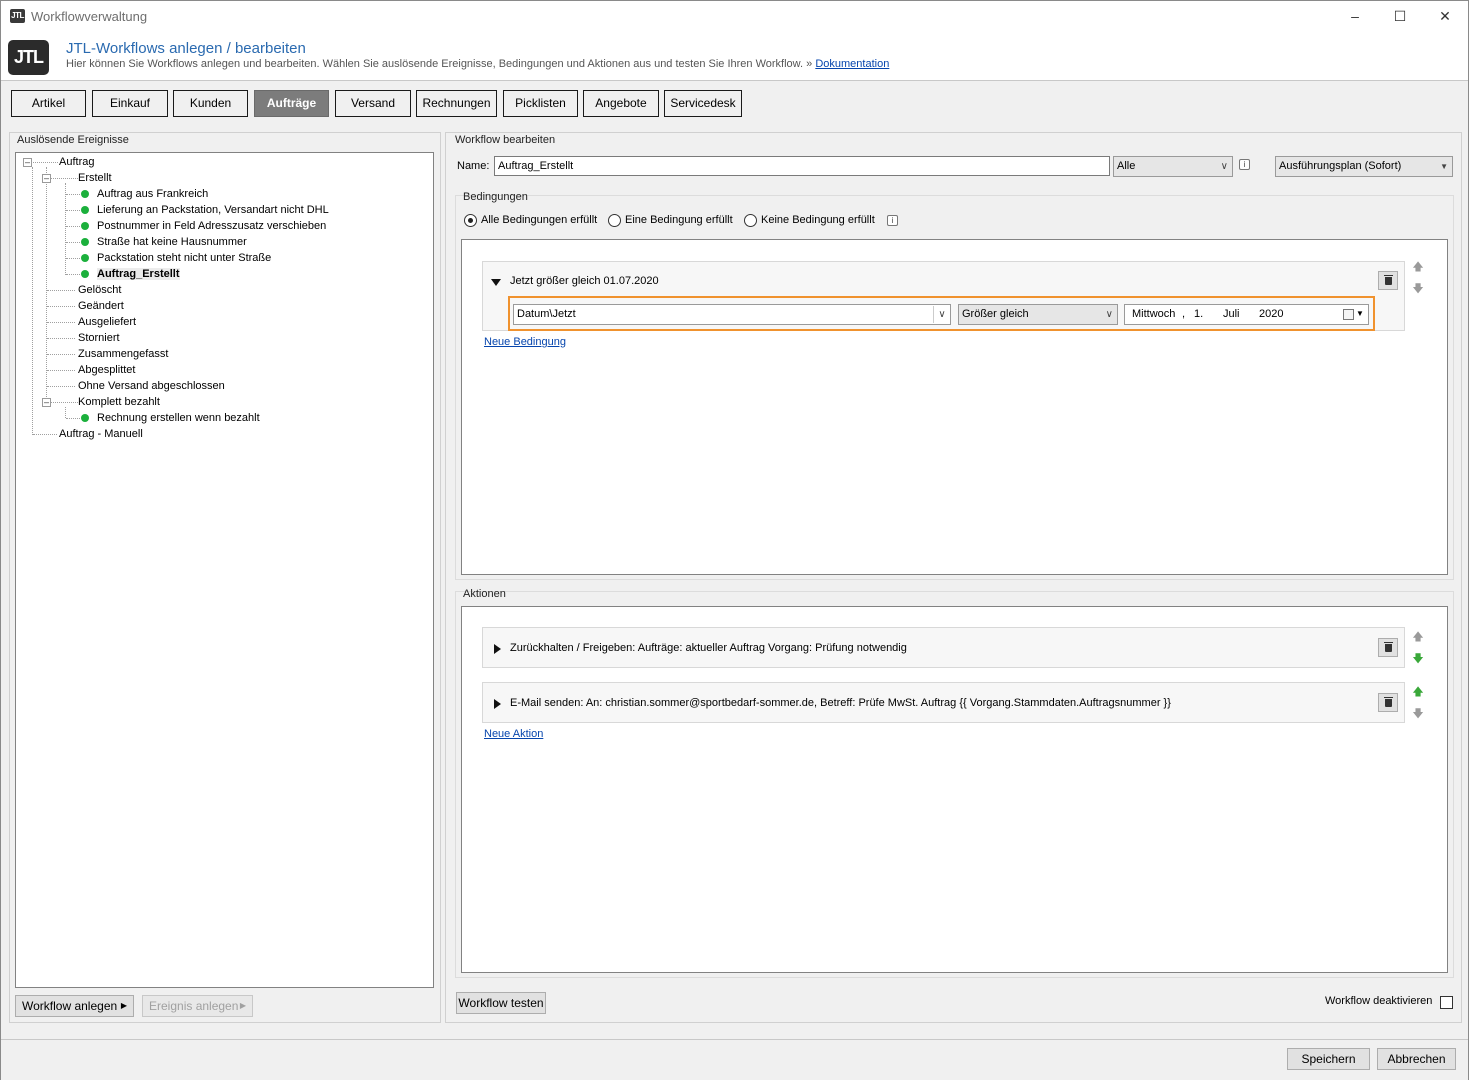 The width and height of the screenshot is (1469, 1080). Describe the element at coordinates (1446, 1002) in the screenshot. I see `deactivate-checkbox` at that location.